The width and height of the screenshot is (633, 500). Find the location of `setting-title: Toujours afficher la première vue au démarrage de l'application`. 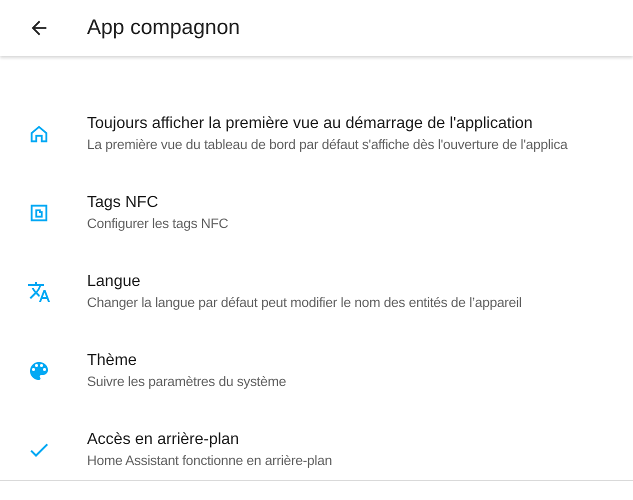

setting-title: Toujours afficher la première vue au démarrage de l'application is located at coordinates (310, 124).